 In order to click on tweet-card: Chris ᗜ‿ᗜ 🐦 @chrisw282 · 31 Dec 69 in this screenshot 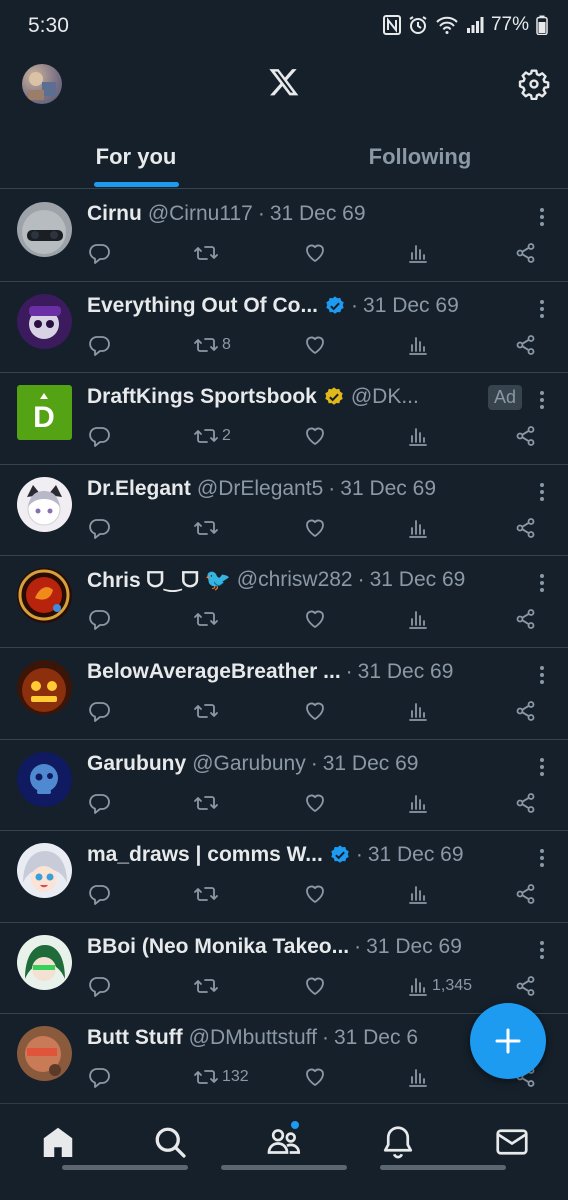, I will do `click(284, 602)`.